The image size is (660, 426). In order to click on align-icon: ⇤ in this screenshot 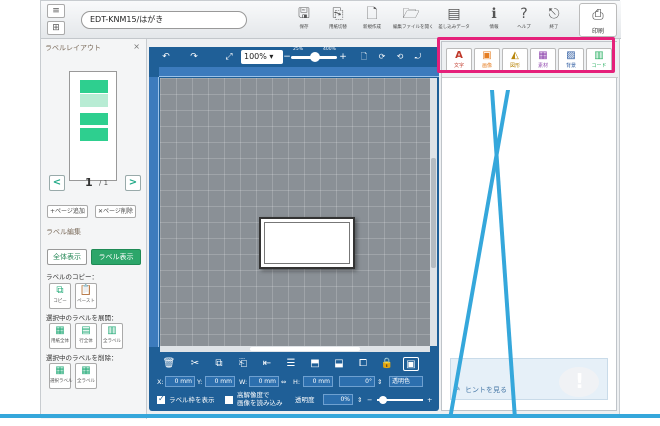, I will do `click(267, 364)`.